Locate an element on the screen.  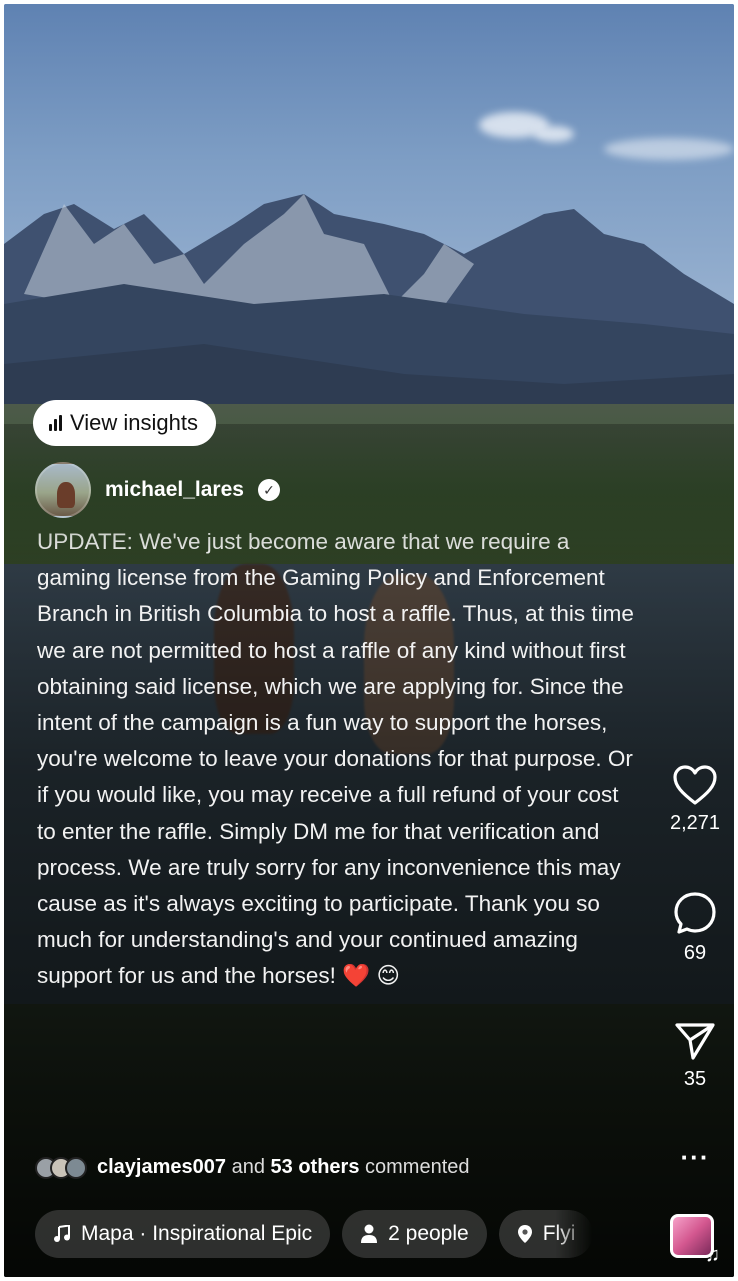
view-insights-label: View insights is located at coordinates (134, 422).